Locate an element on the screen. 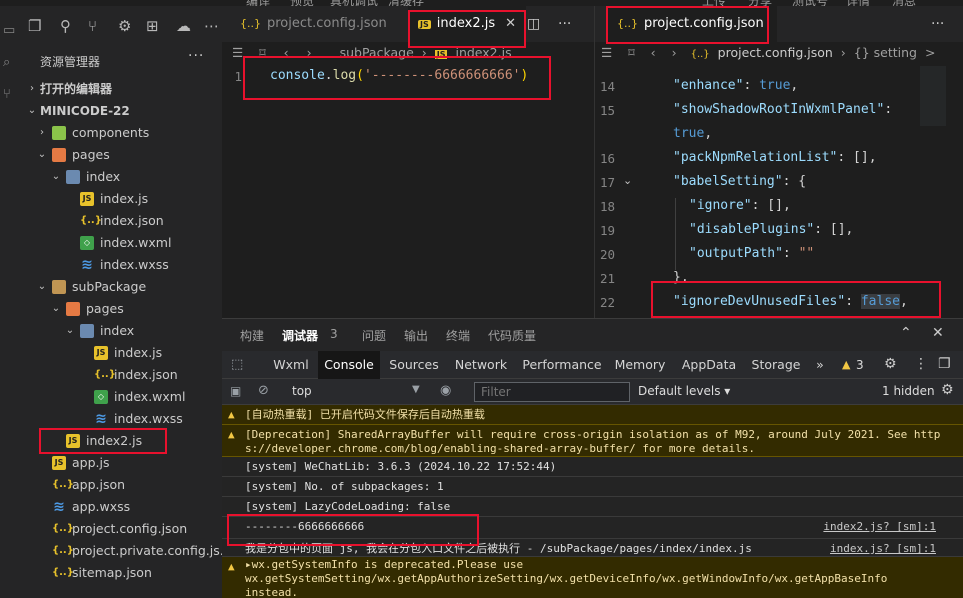  warning-icon: ▲ is located at coordinates (846, 364).